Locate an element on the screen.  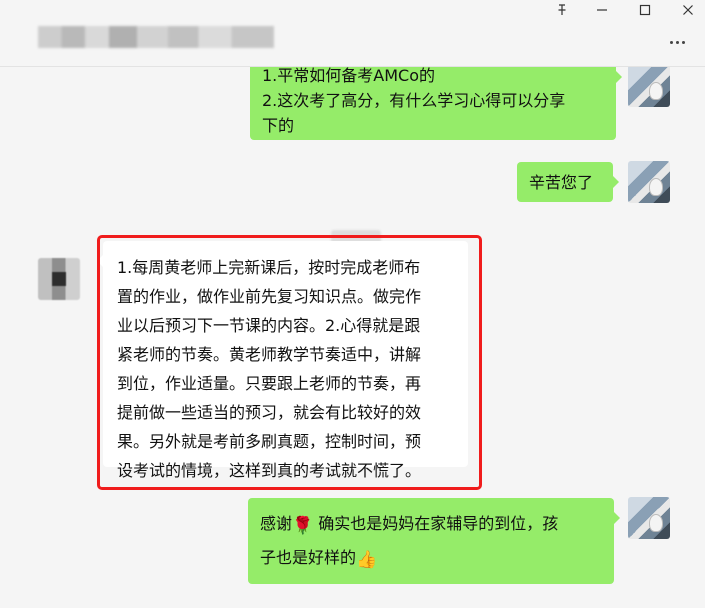
message-line: 紧老师的节奏。黄老师教学节奏适中，讲解 is located at coordinates (269, 354).